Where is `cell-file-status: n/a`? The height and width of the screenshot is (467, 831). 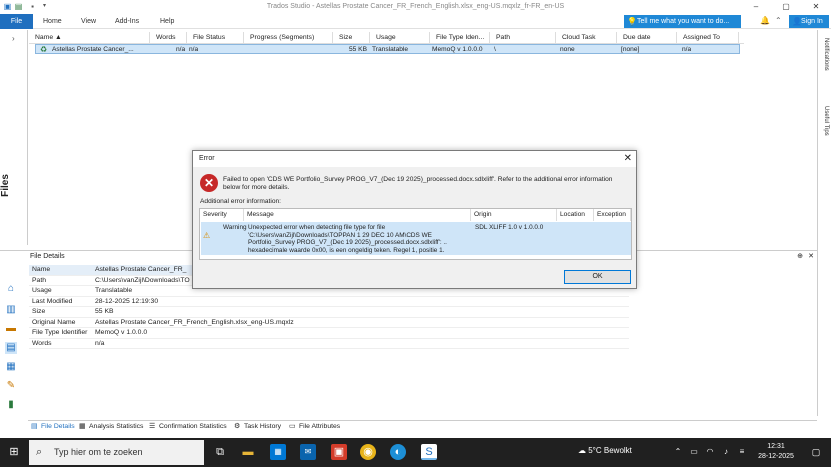
cell-file-status: n/a is located at coordinates (194, 49).